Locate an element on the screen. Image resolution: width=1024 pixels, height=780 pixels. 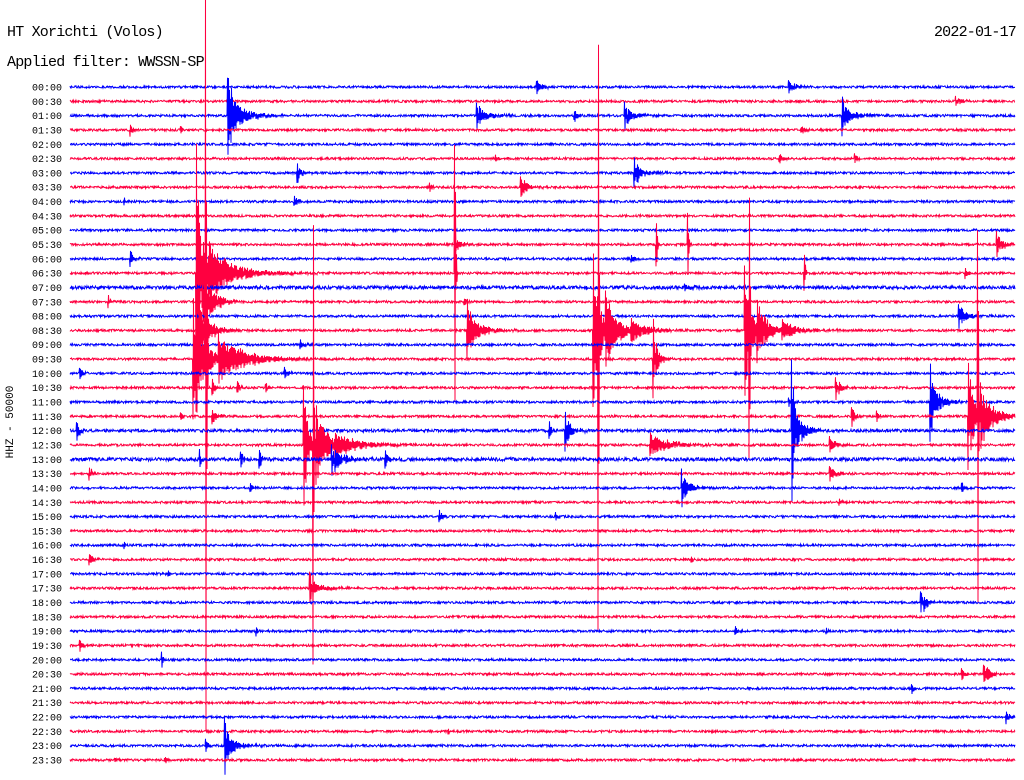
time-label: 11:30 is located at coordinates (47, 418).